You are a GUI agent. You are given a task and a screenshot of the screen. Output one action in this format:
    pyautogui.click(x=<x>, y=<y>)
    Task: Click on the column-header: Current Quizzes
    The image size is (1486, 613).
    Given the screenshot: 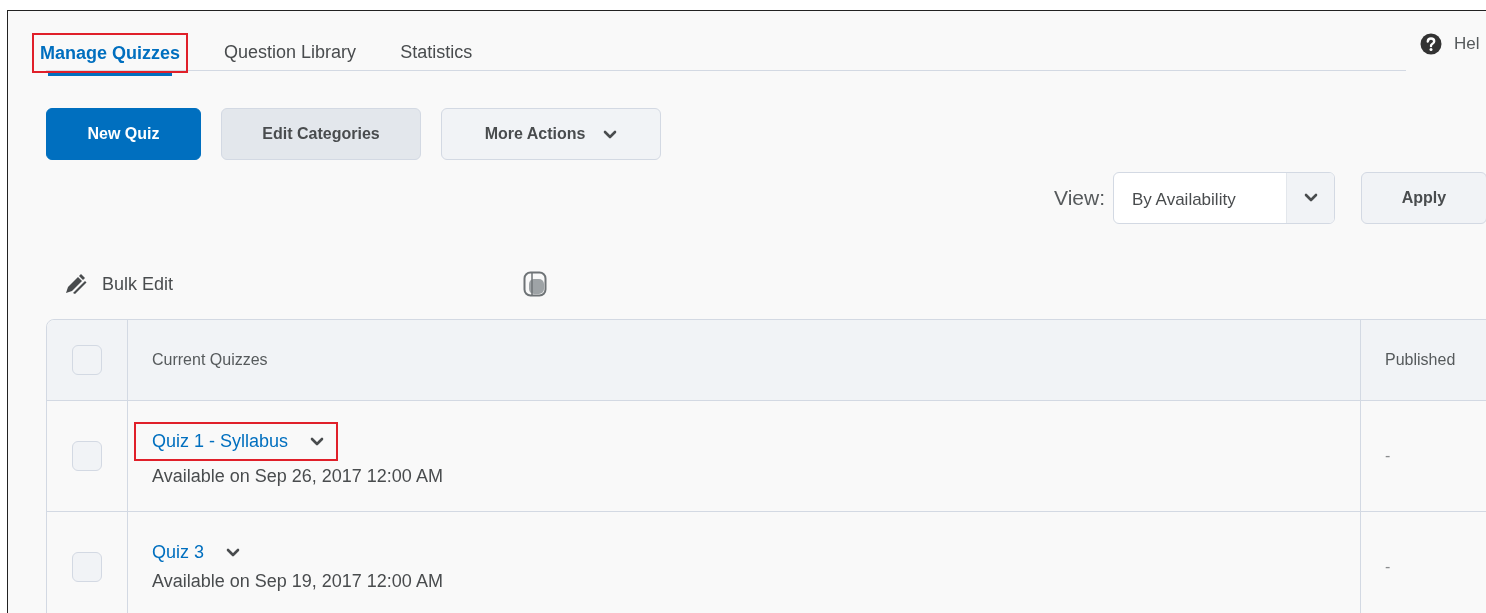 What is the action you would take?
    pyautogui.click(x=210, y=360)
    